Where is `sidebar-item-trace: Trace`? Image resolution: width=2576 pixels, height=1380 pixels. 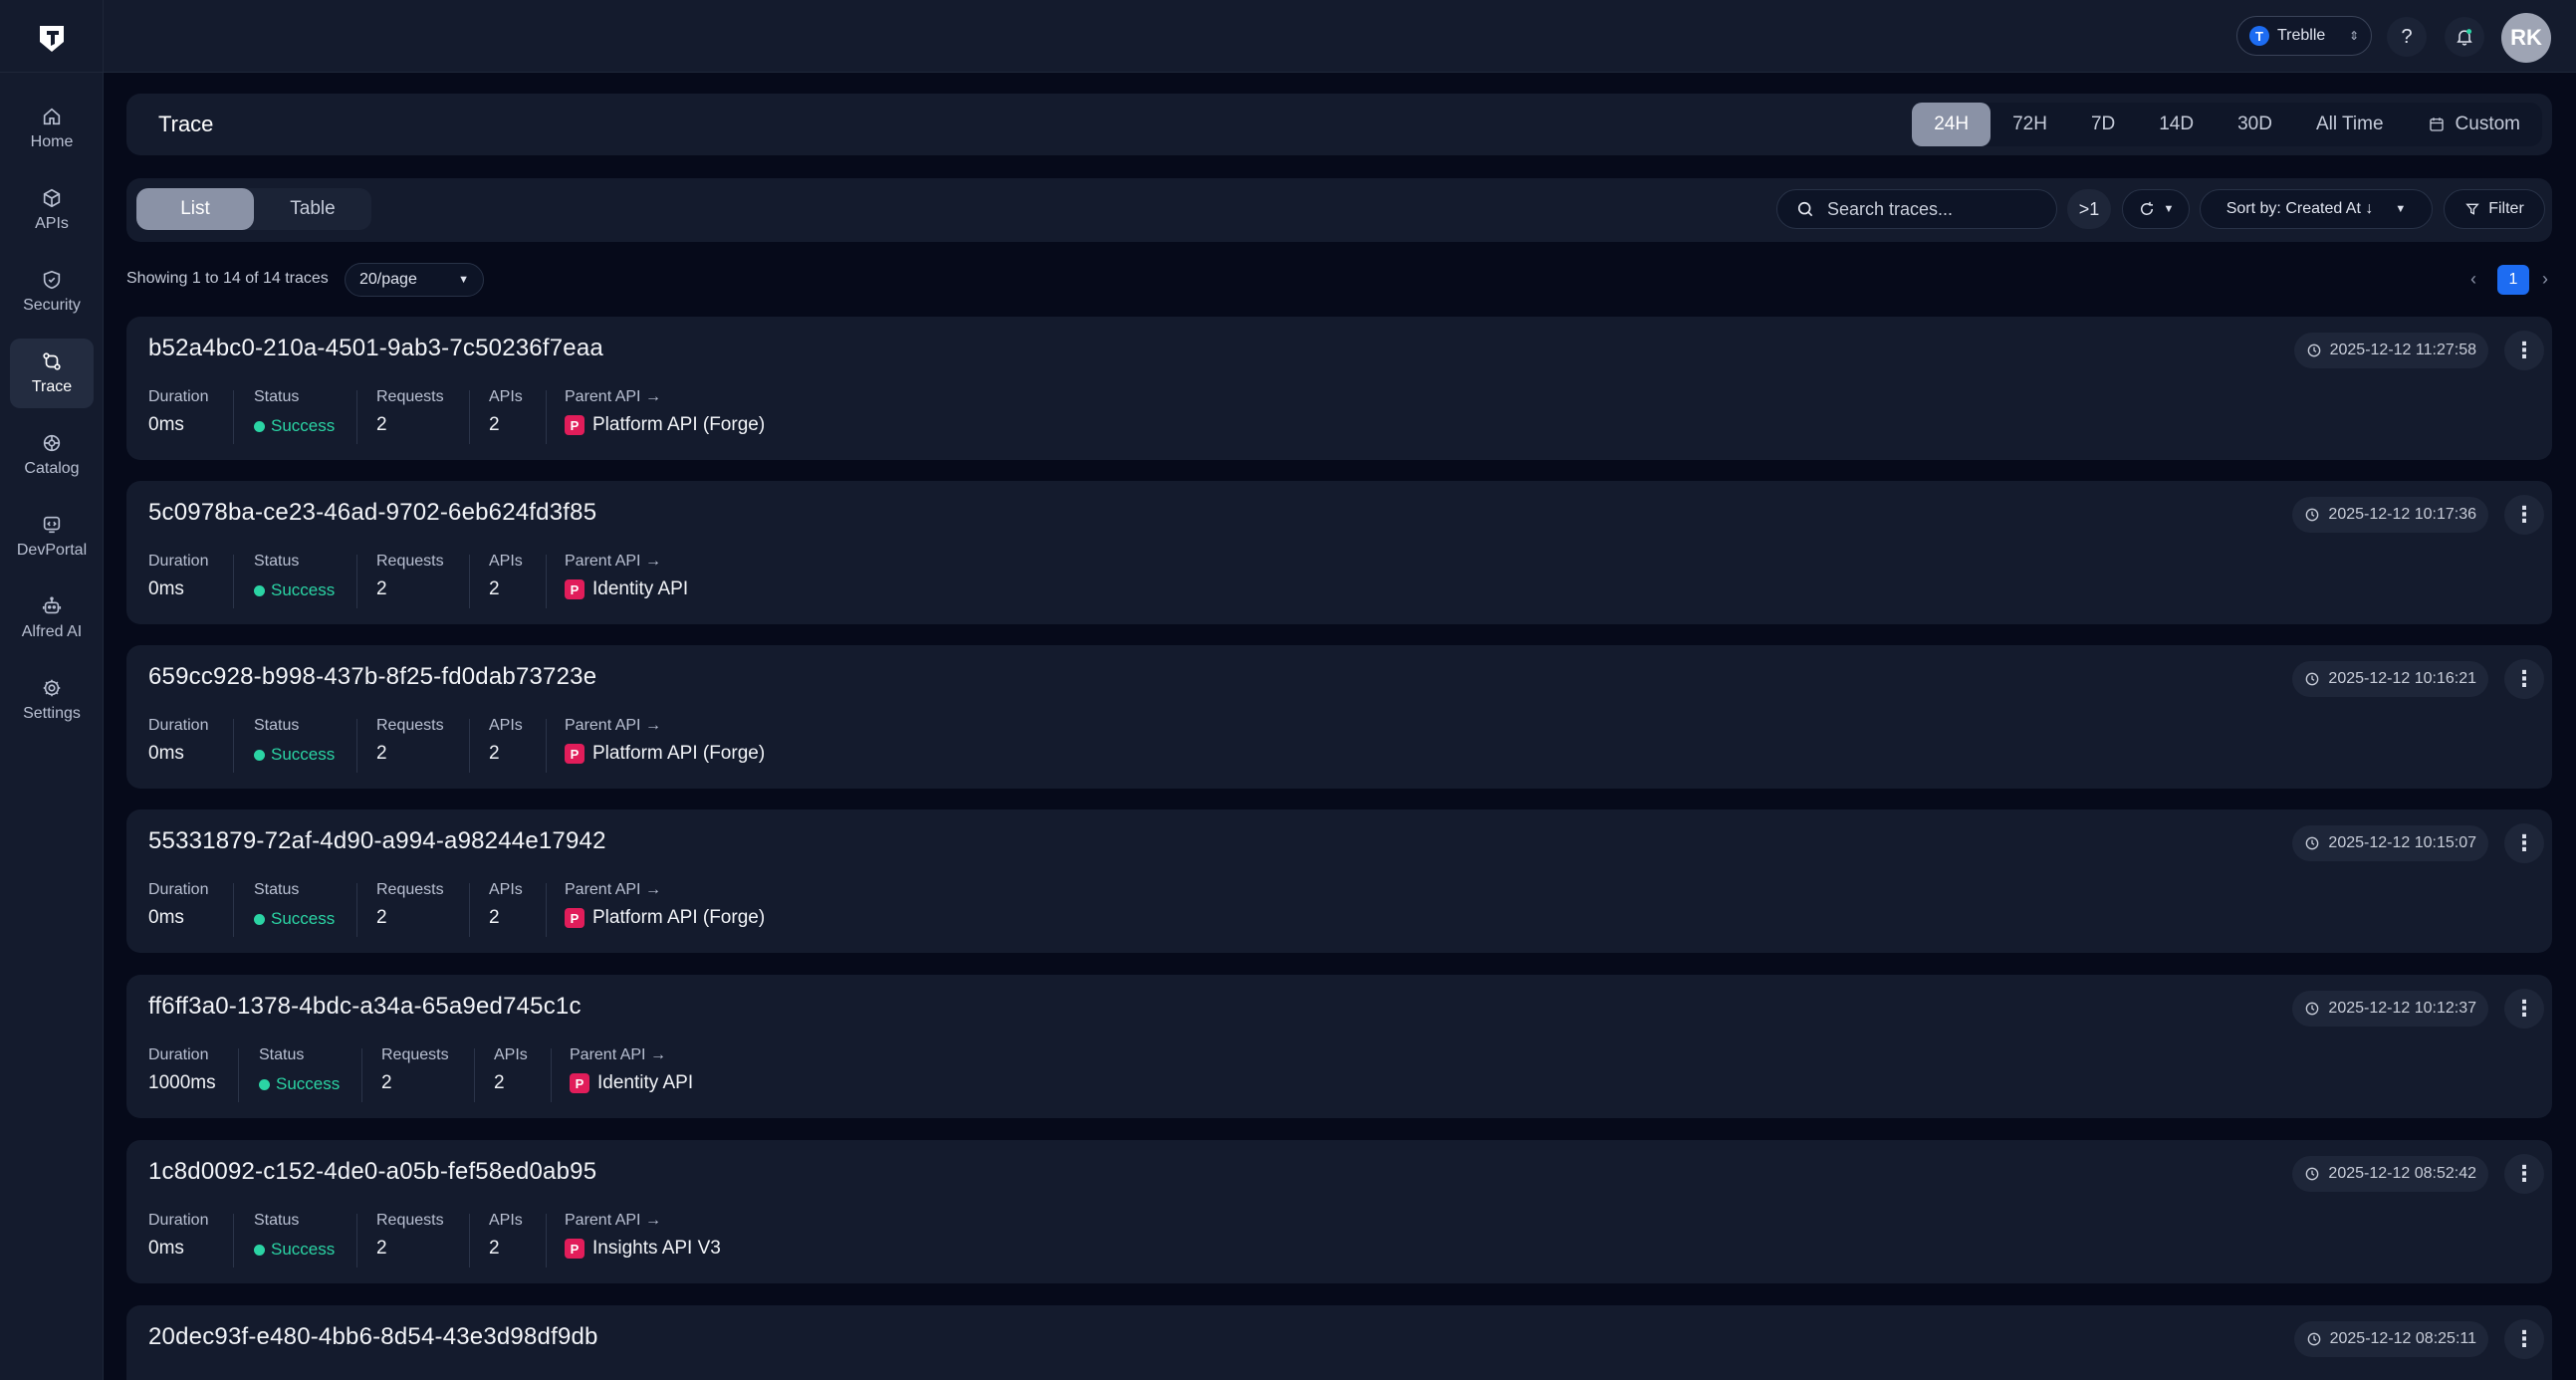
sidebar-item-trace: Trace is located at coordinates (52, 373).